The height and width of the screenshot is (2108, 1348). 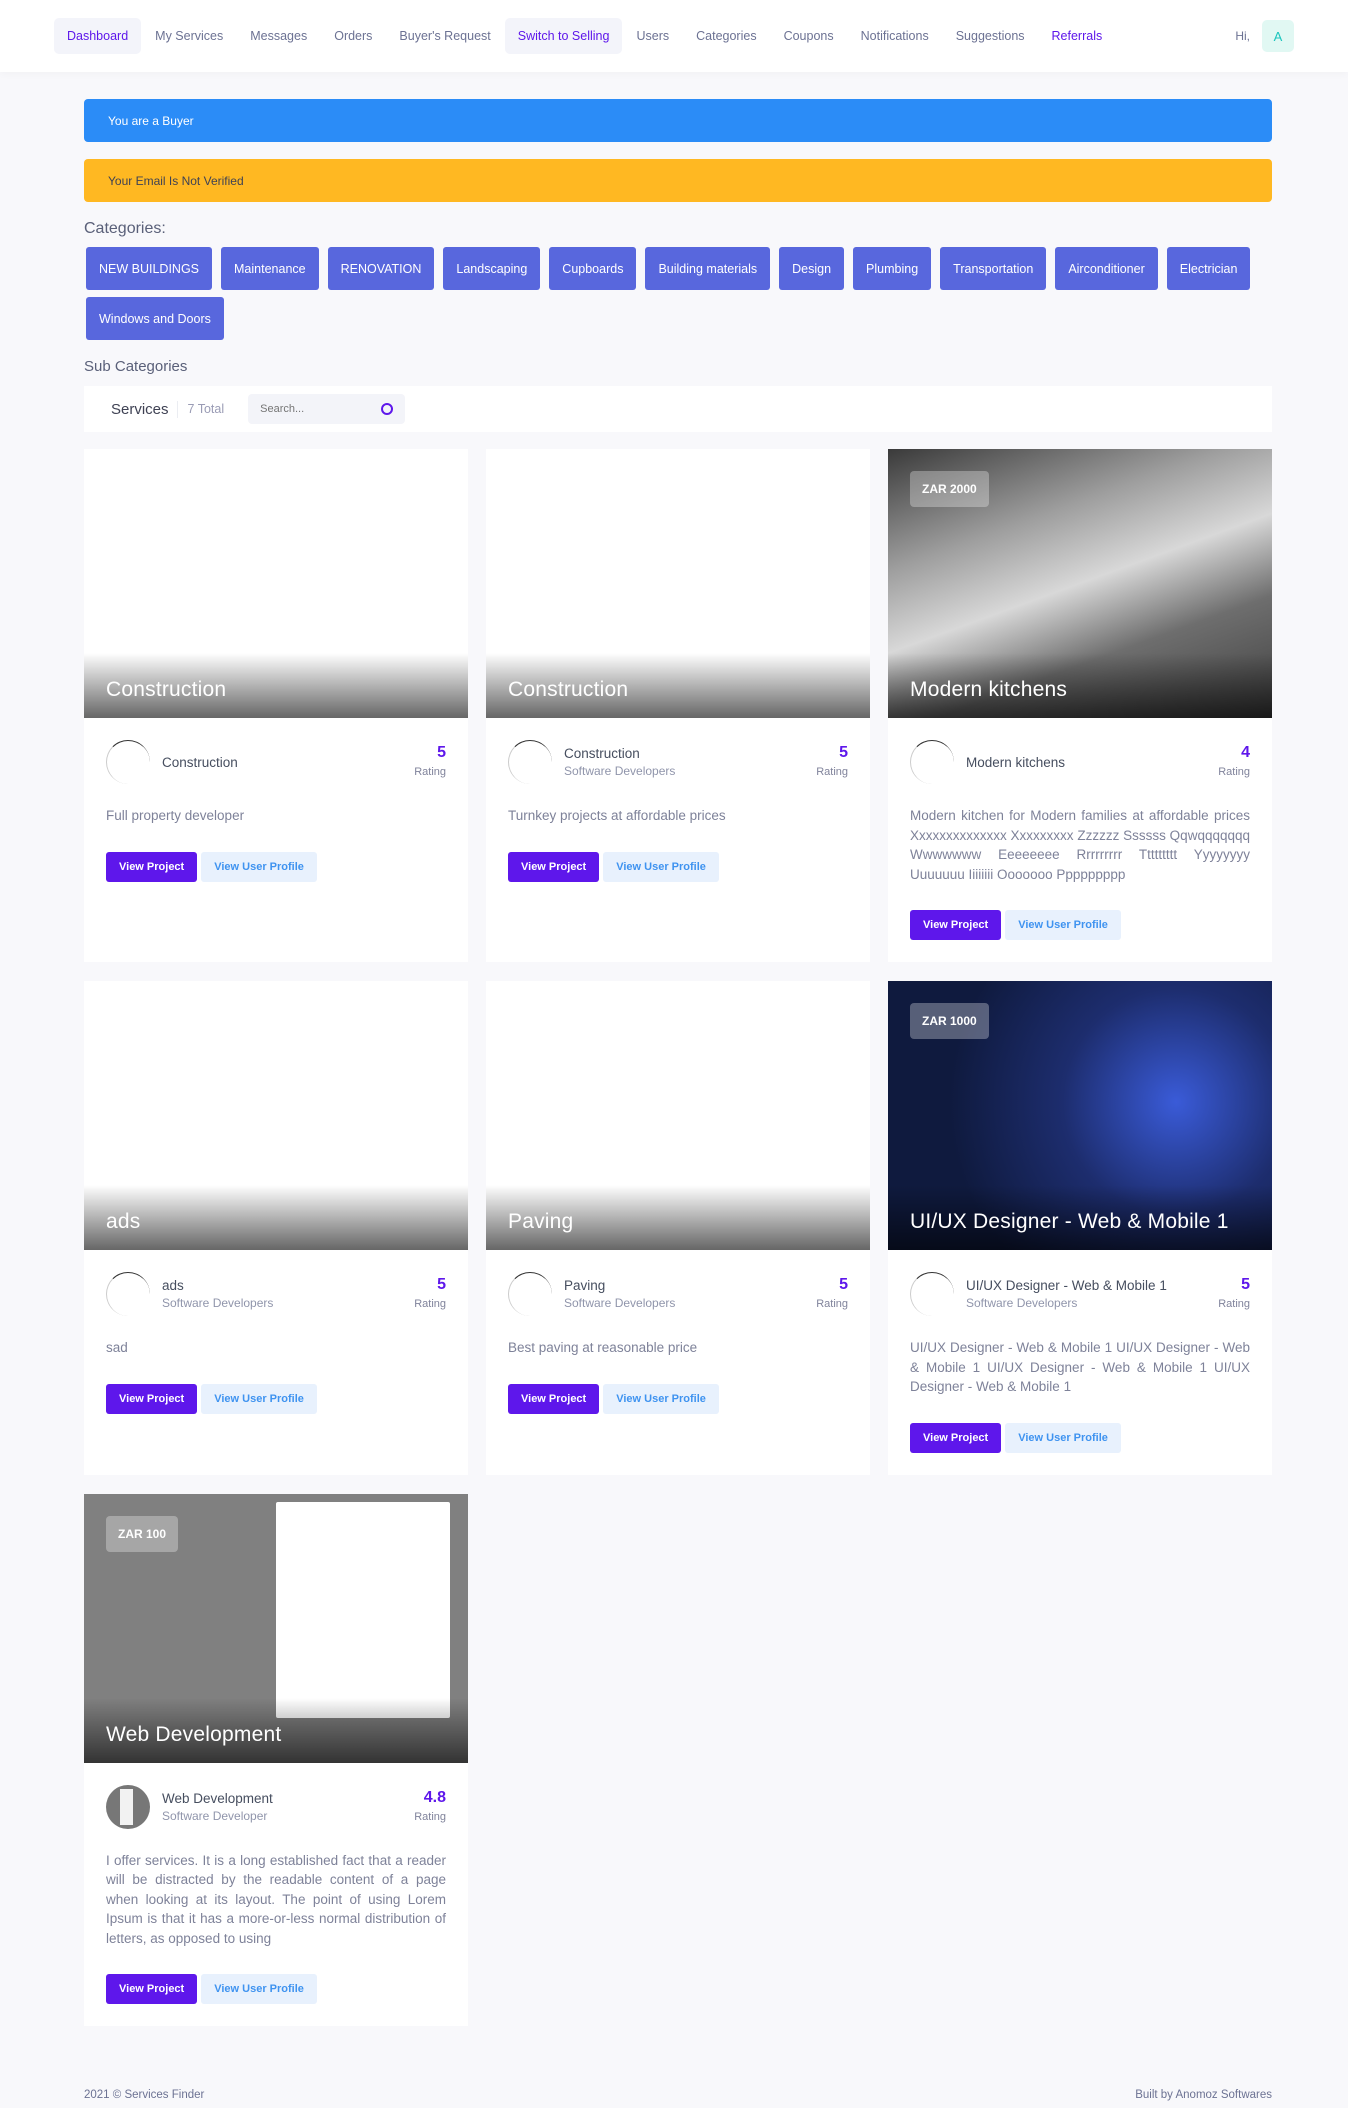 What do you see at coordinates (149, 268) in the screenshot?
I see `category-button: NEW BUILDINGS` at bounding box center [149, 268].